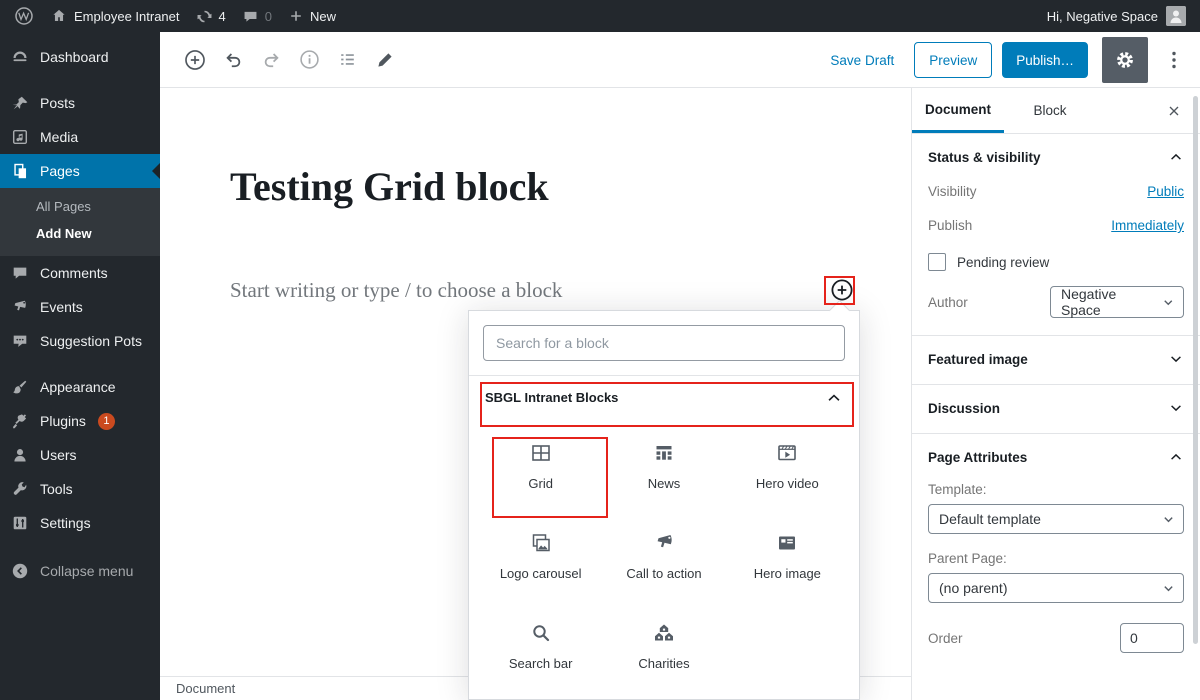  What do you see at coordinates (56, 489) in the screenshot?
I see `sidebar-item-label: Tools` at bounding box center [56, 489].